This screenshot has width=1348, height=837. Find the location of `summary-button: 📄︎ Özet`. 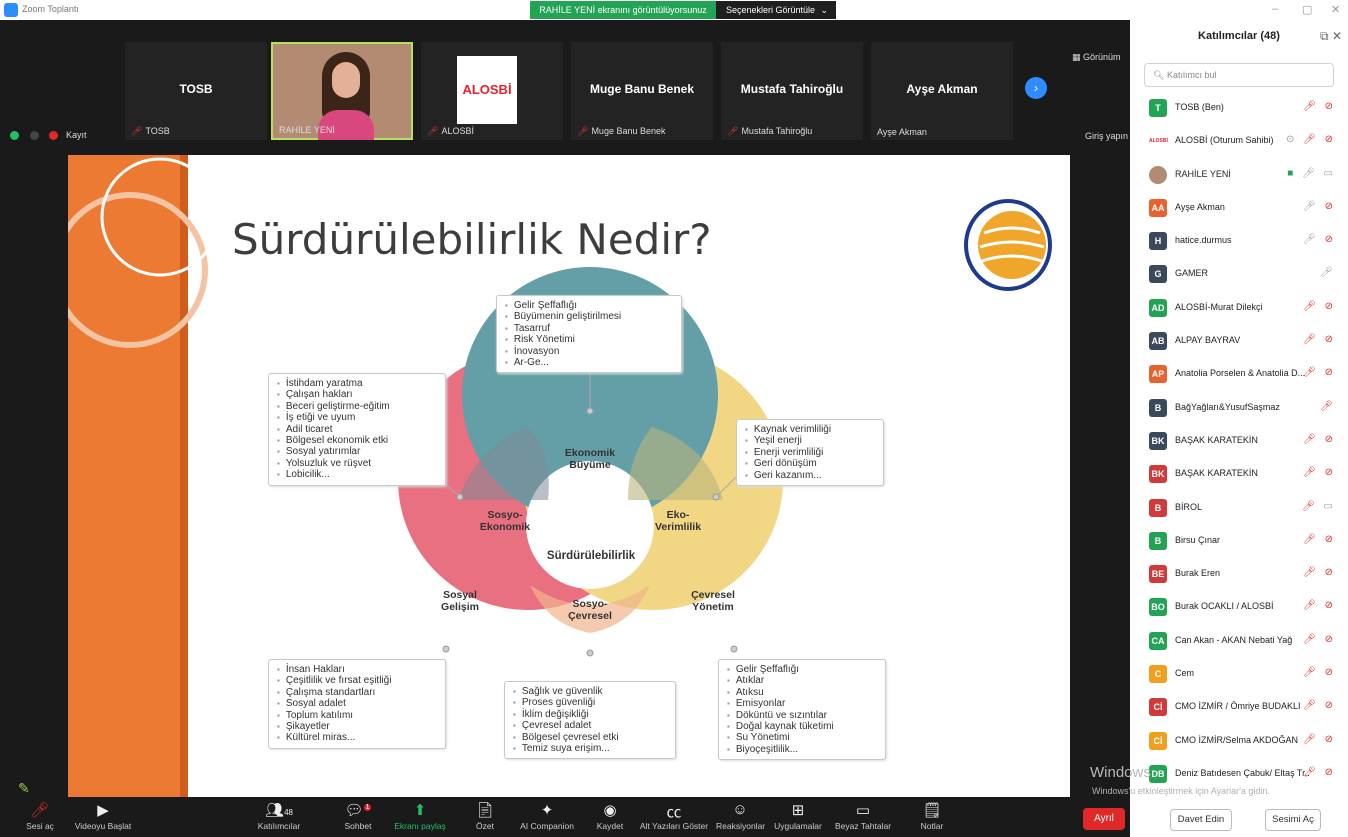

summary-button: 📄︎ Özet is located at coordinates (485, 816).